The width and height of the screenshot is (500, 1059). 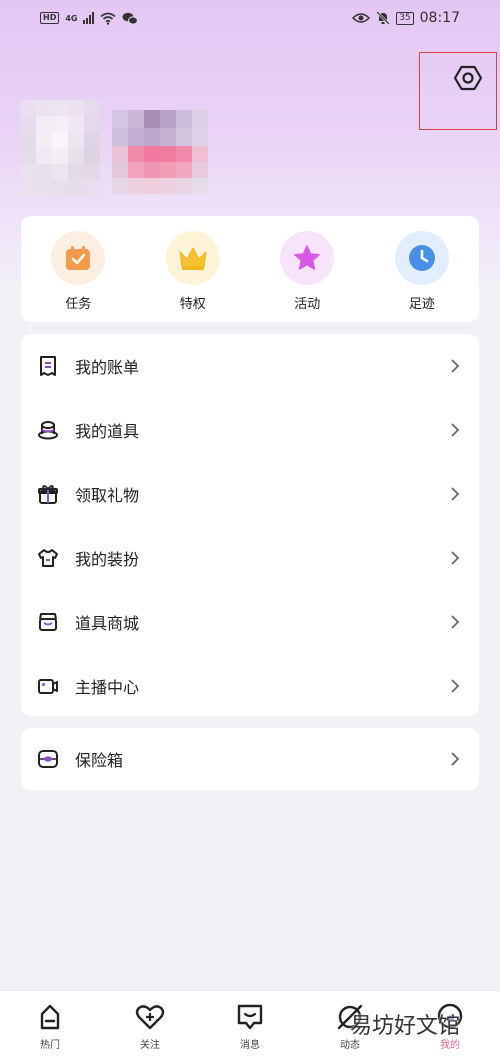 I want to click on menu-label: 道具商城, so click(x=107, y=623).